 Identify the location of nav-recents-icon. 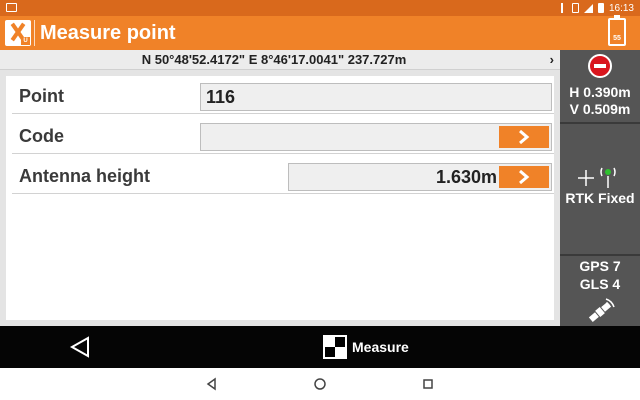
(428, 384).